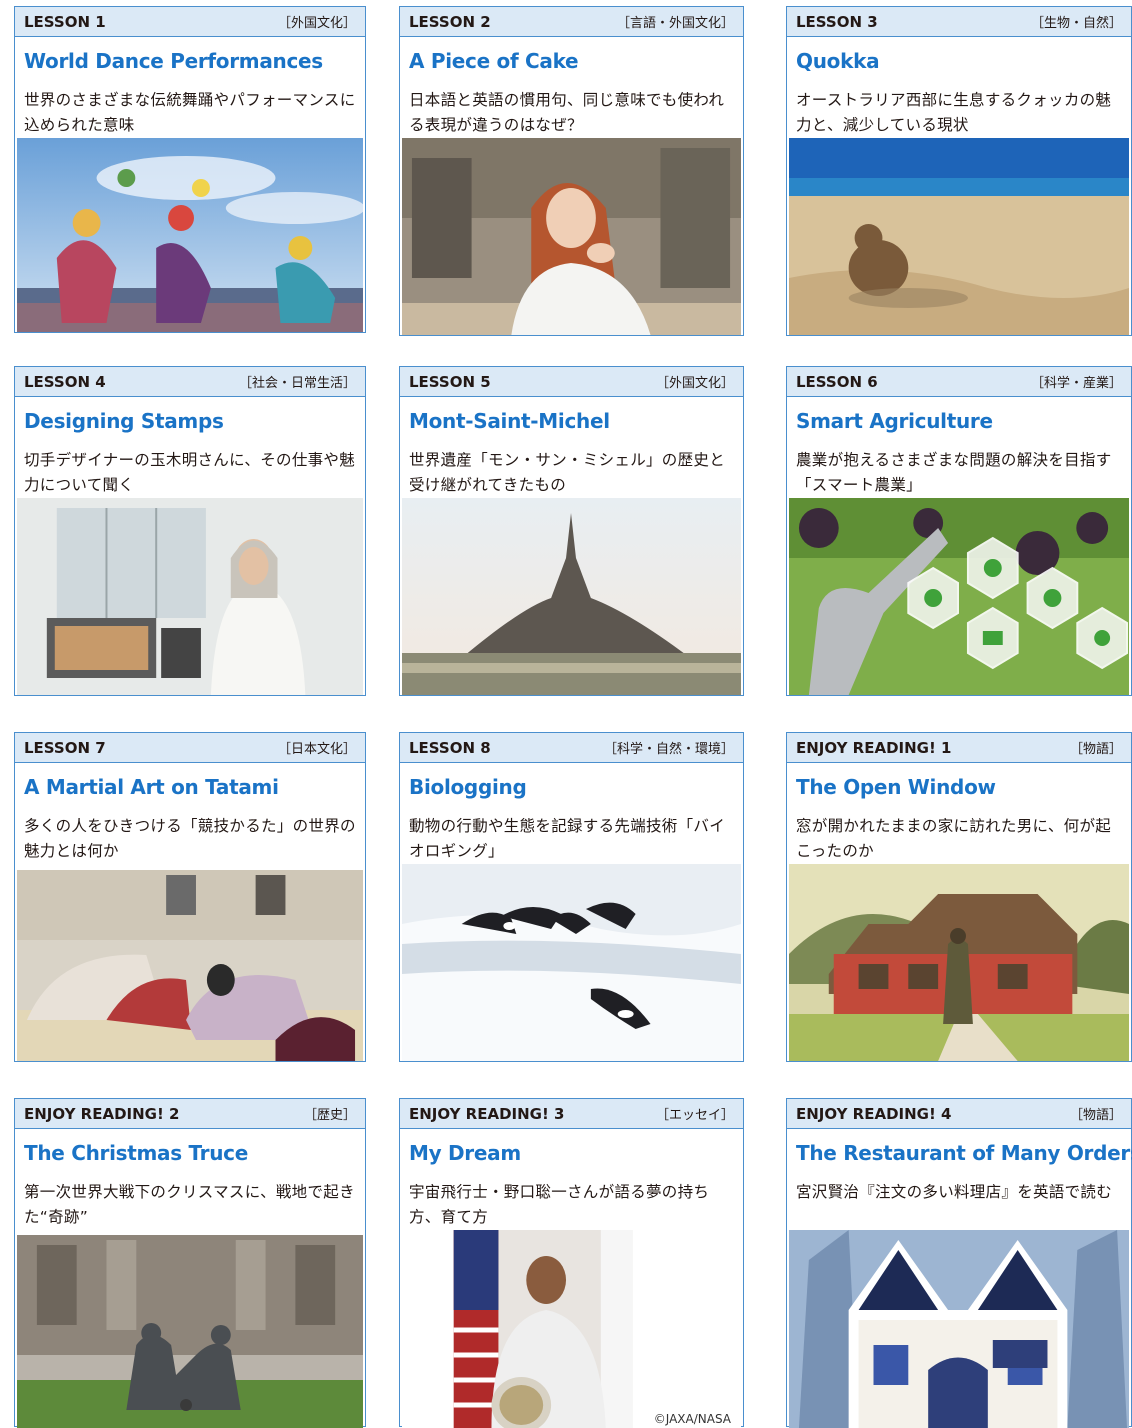 The width and height of the screenshot is (1132, 1428). I want to click on lesson-title: My Dream, so click(465, 1153).